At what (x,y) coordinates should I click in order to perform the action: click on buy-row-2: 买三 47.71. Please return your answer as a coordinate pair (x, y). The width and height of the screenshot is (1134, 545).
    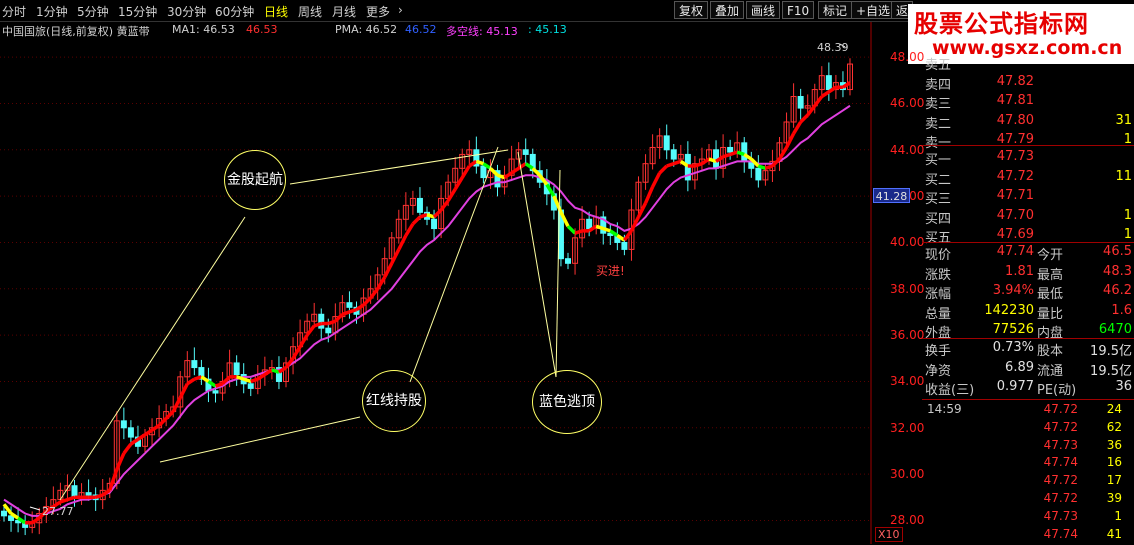
    Looking at the image, I should click on (1028, 197).